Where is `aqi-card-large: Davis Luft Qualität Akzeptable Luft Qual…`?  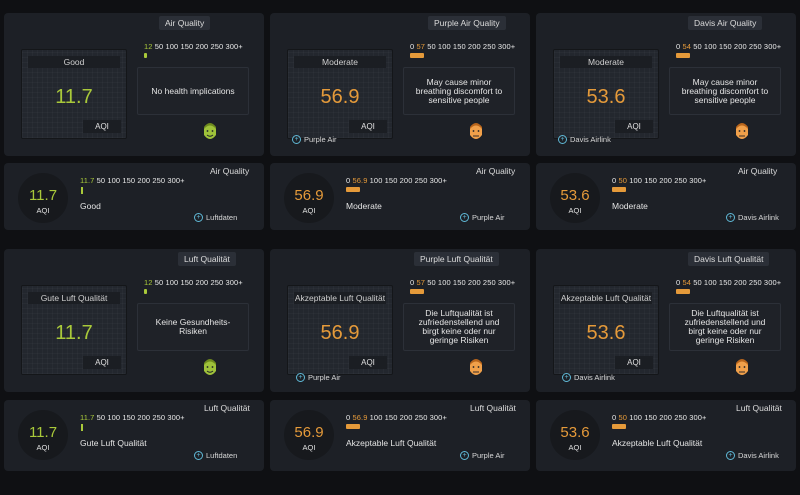
aqi-card-large: Davis Luft Qualität Akzeptable Luft Qual… is located at coordinates (666, 320).